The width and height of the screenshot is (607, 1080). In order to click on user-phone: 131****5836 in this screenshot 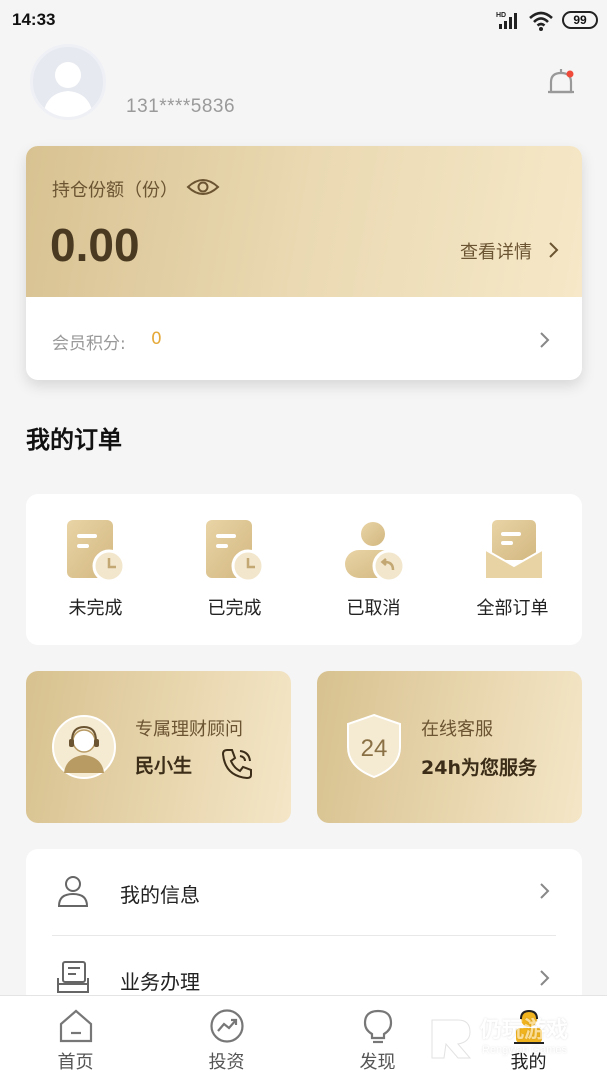, I will do `click(181, 106)`.